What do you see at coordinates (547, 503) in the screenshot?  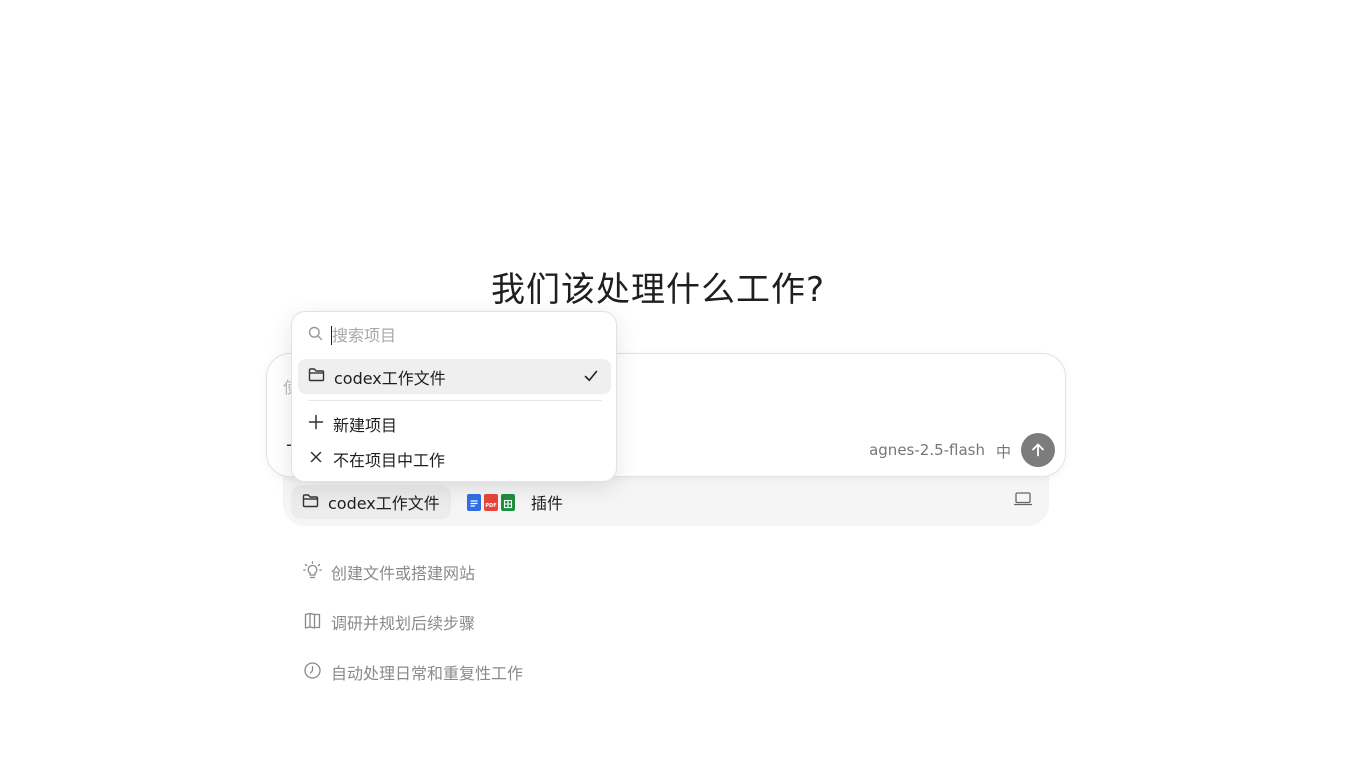 I see `plugins-label: 插件` at bounding box center [547, 503].